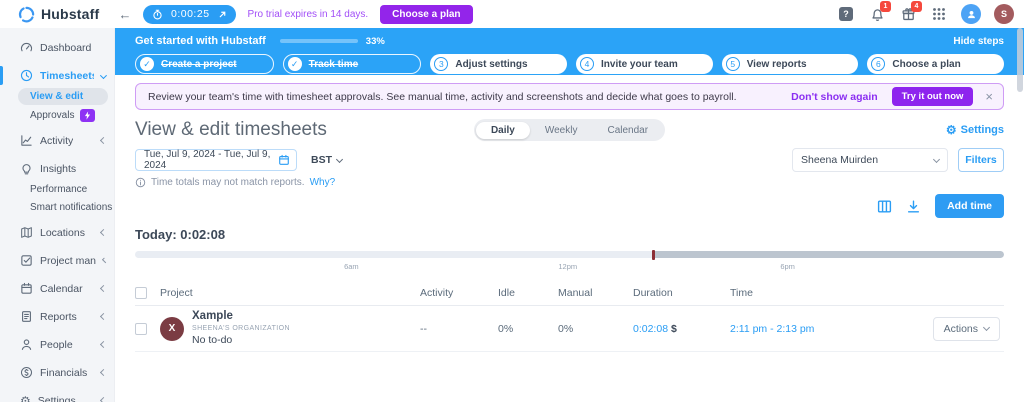 This screenshot has width=1024, height=402. Describe the element at coordinates (294, 64) in the screenshot. I see `check-icon: ✓` at that location.